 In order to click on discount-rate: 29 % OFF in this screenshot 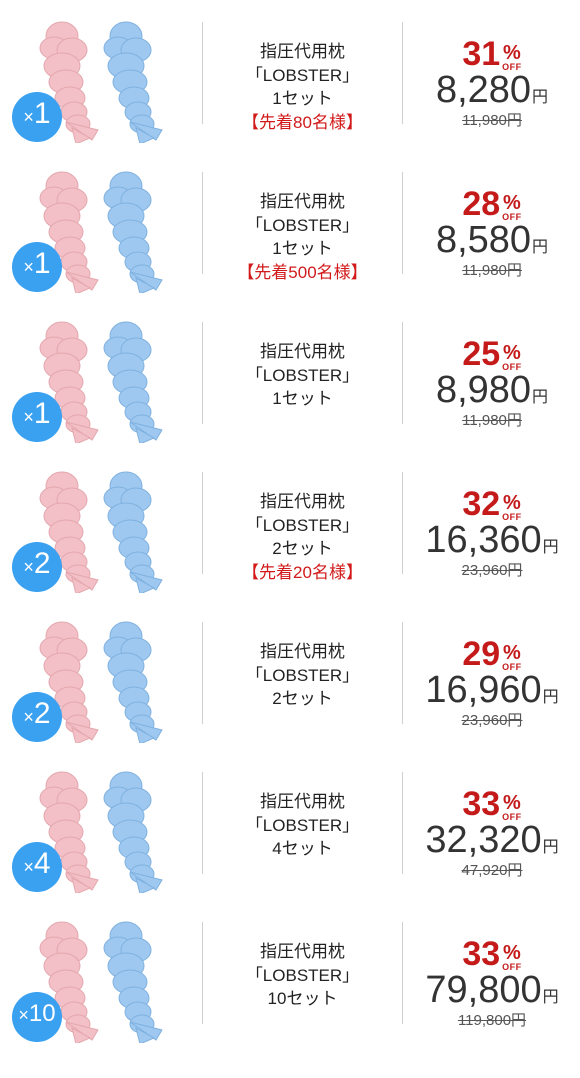, I will do `click(492, 652)`.